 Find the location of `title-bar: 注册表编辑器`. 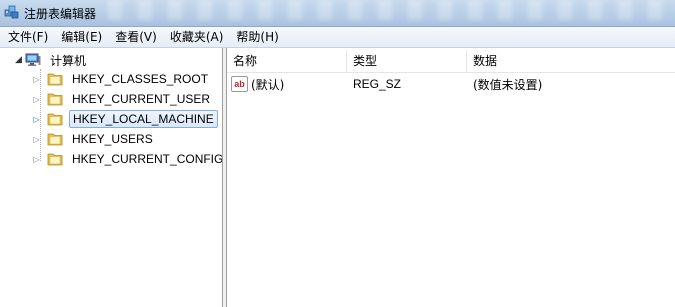

title-bar: 注册表编辑器 is located at coordinates (337, 13).